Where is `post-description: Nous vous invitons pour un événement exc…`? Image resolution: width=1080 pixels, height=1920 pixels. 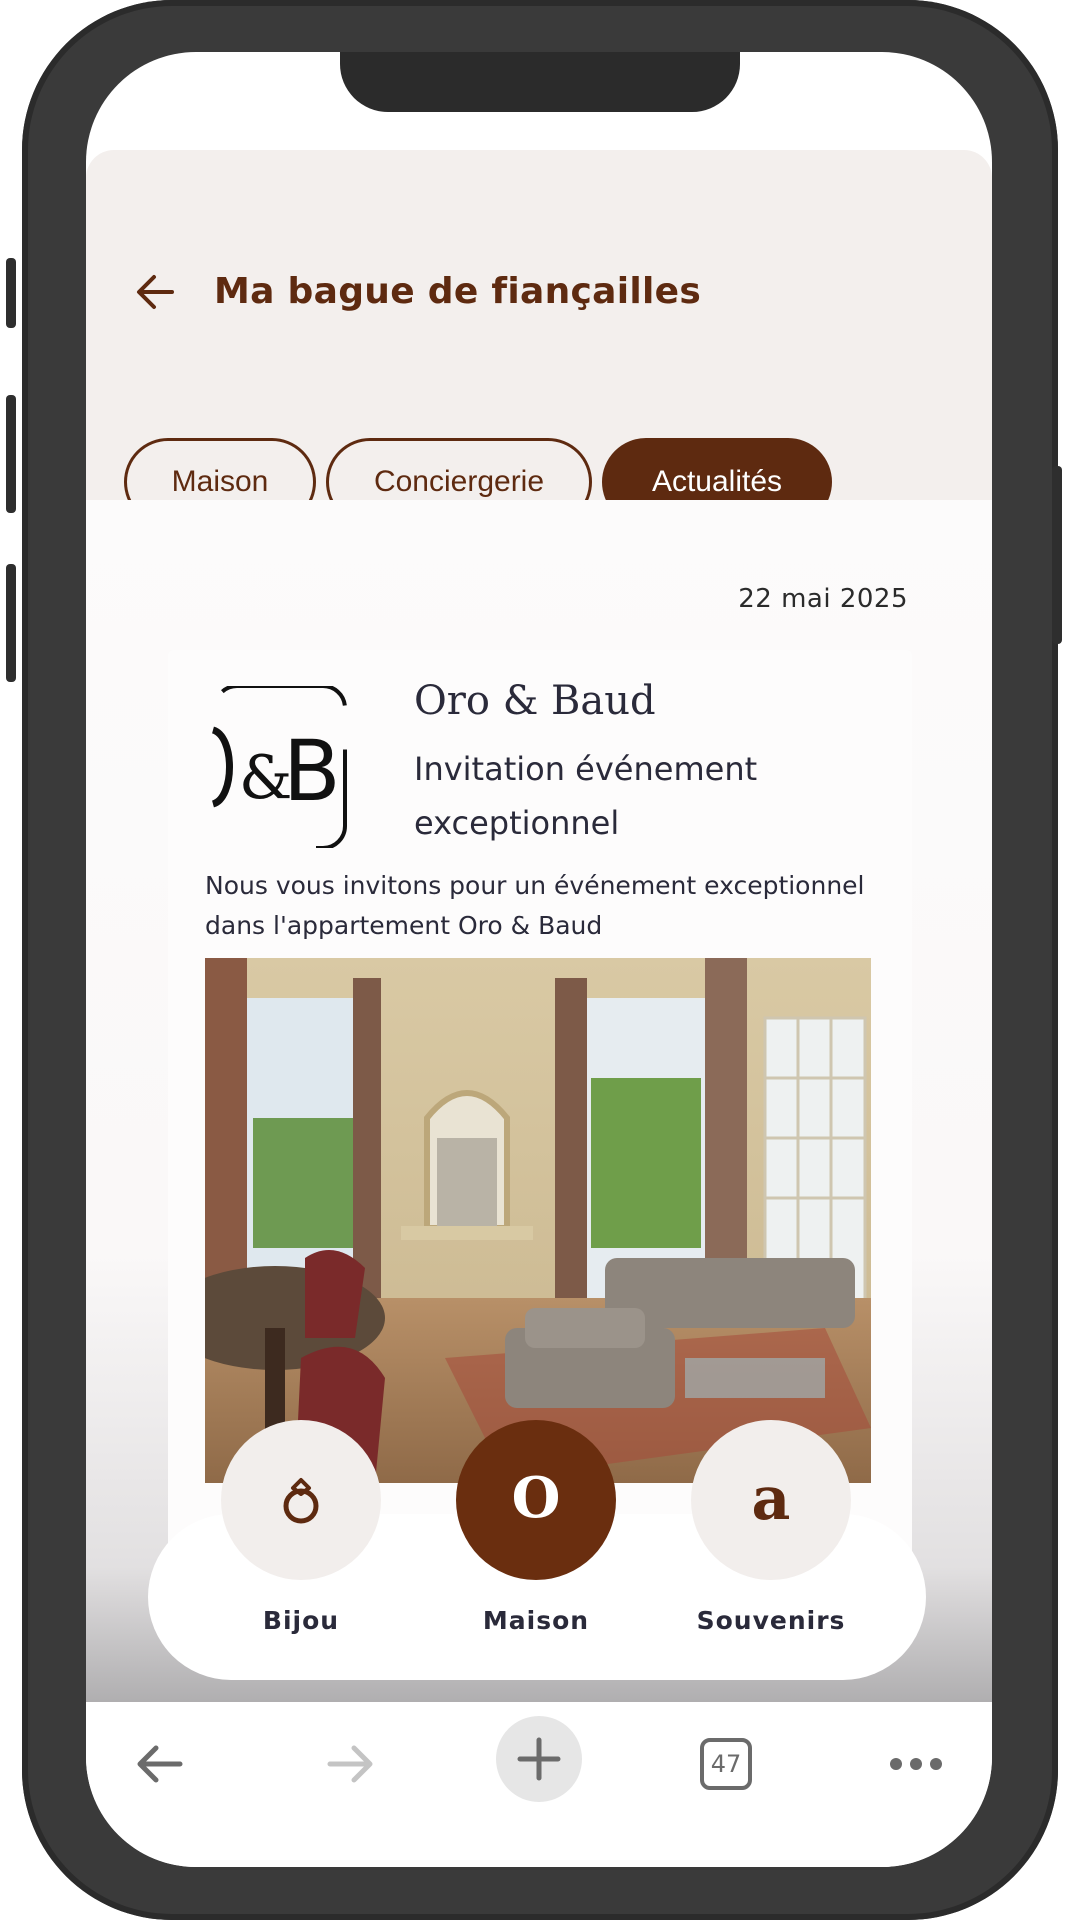
post-description: Nous vous invitons pour un événement exc… is located at coordinates (535, 905).